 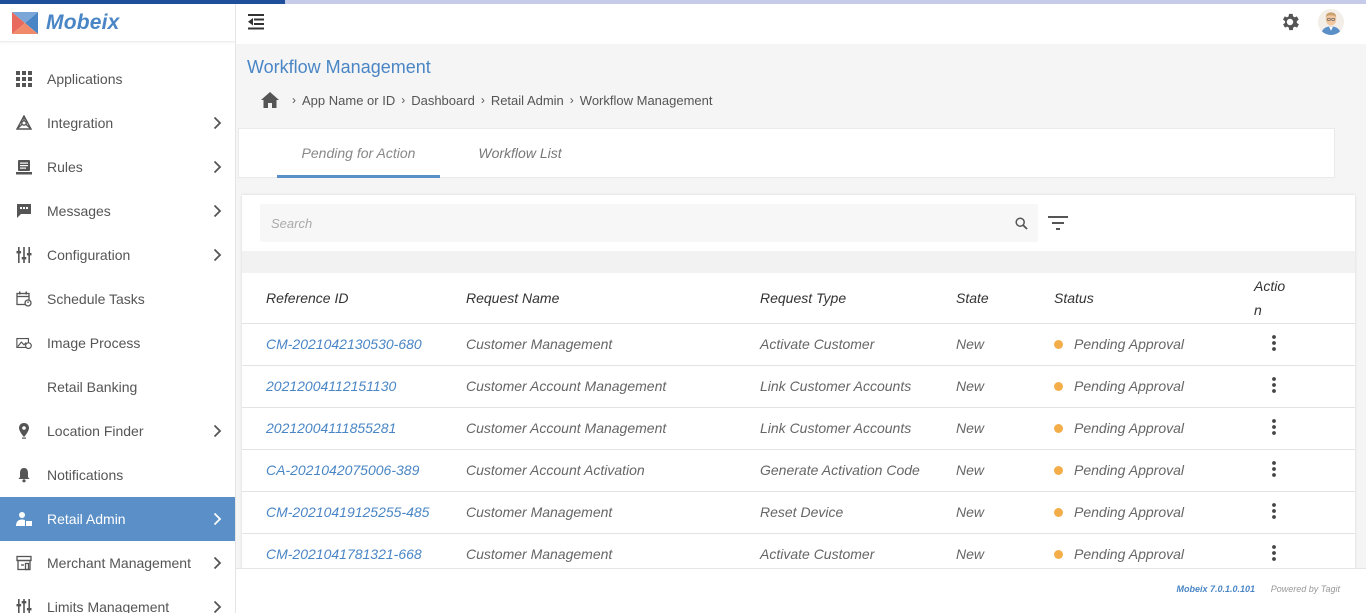 I want to click on avatar-icon, so click(x=1331, y=22).